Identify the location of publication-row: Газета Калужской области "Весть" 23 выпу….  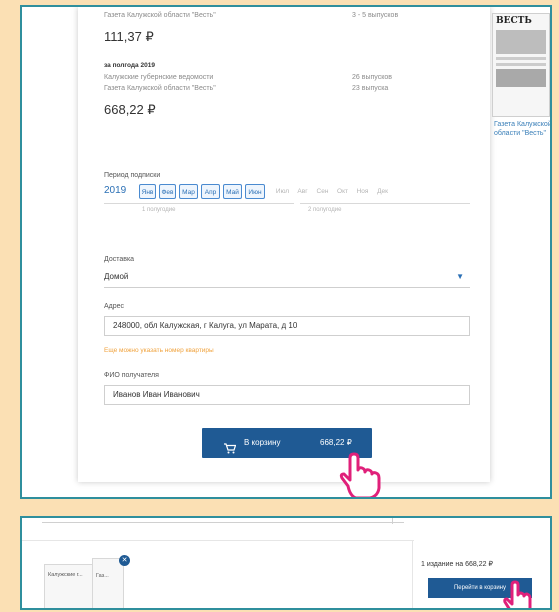
(254, 88).